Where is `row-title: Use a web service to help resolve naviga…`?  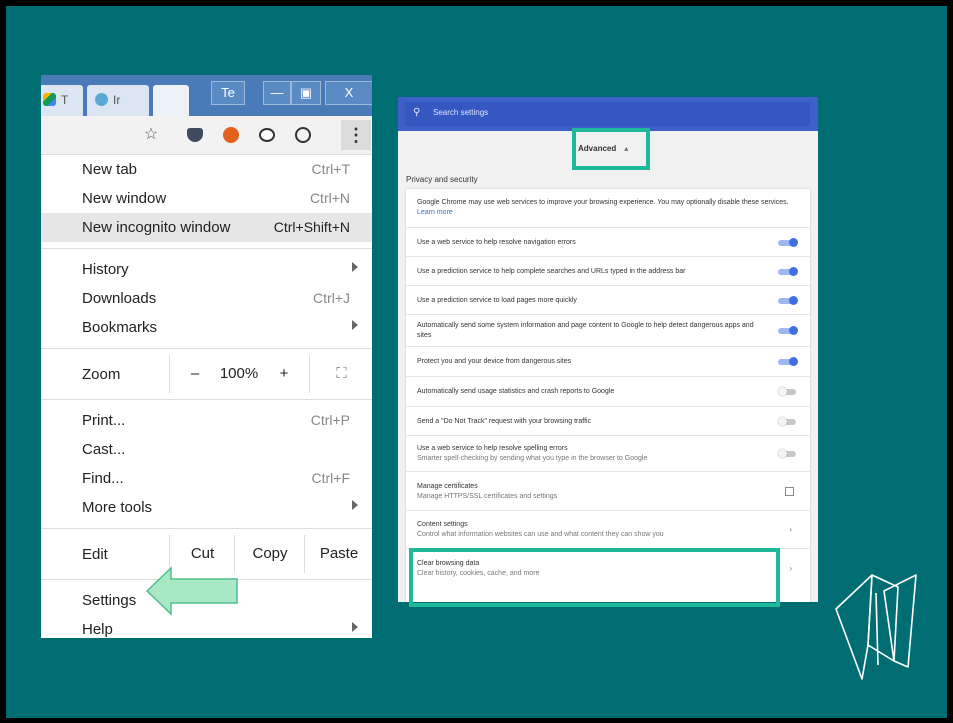
row-title: Use a web service to help resolve naviga… is located at coordinates (496, 242).